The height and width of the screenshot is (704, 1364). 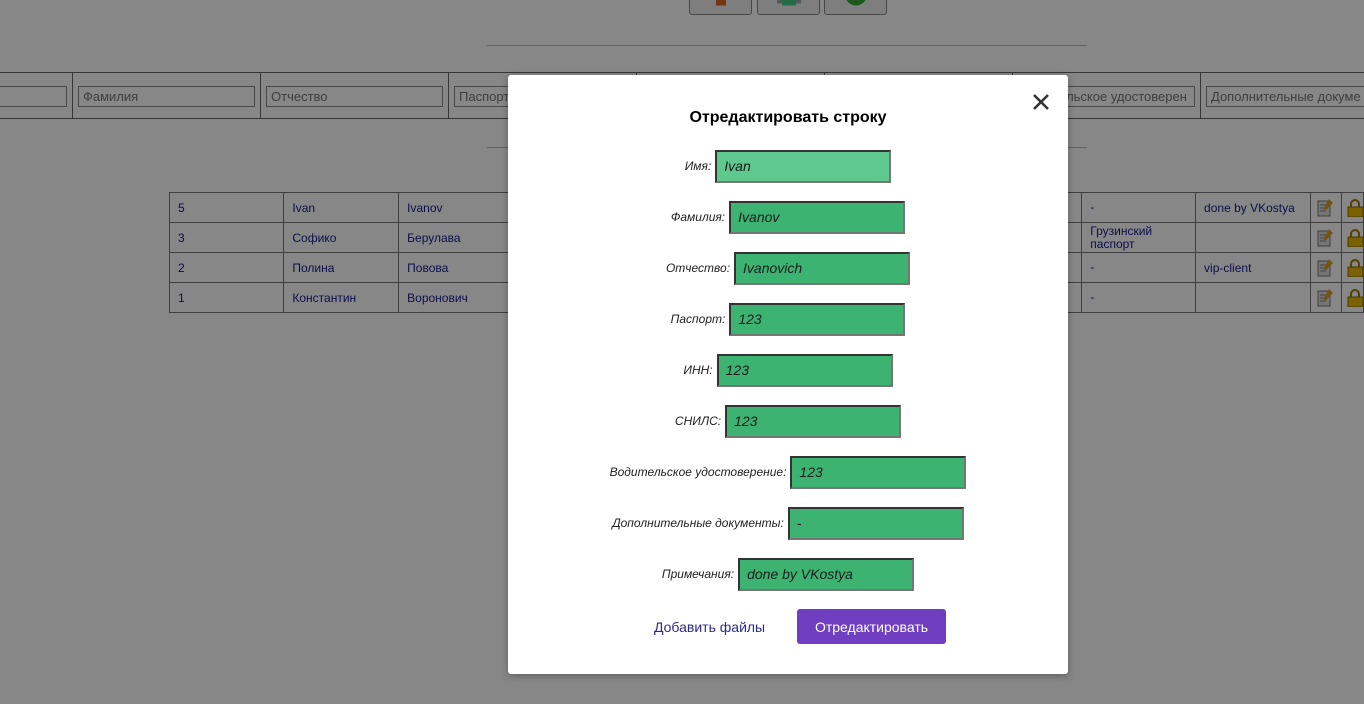 I want to click on passport-label: Паспорт:, so click(x=698, y=319).